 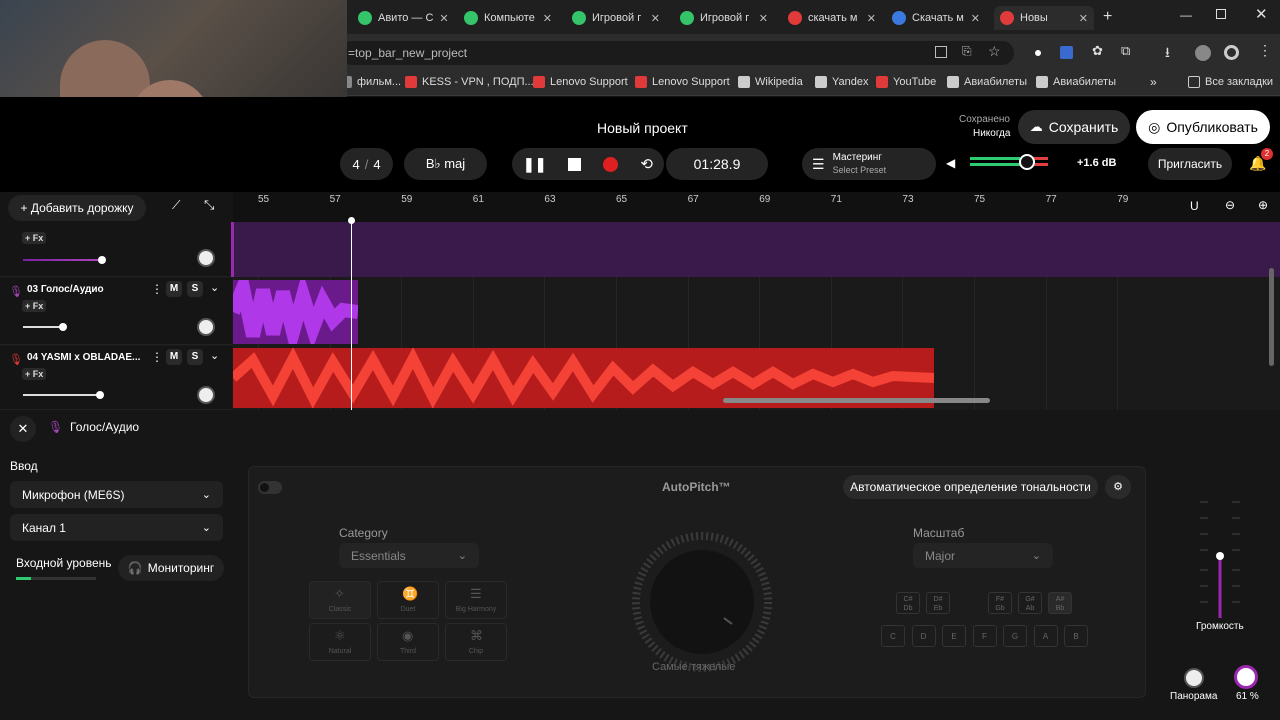 What do you see at coordinates (611, 164) in the screenshot?
I see `record-icon` at bounding box center [611, 164].